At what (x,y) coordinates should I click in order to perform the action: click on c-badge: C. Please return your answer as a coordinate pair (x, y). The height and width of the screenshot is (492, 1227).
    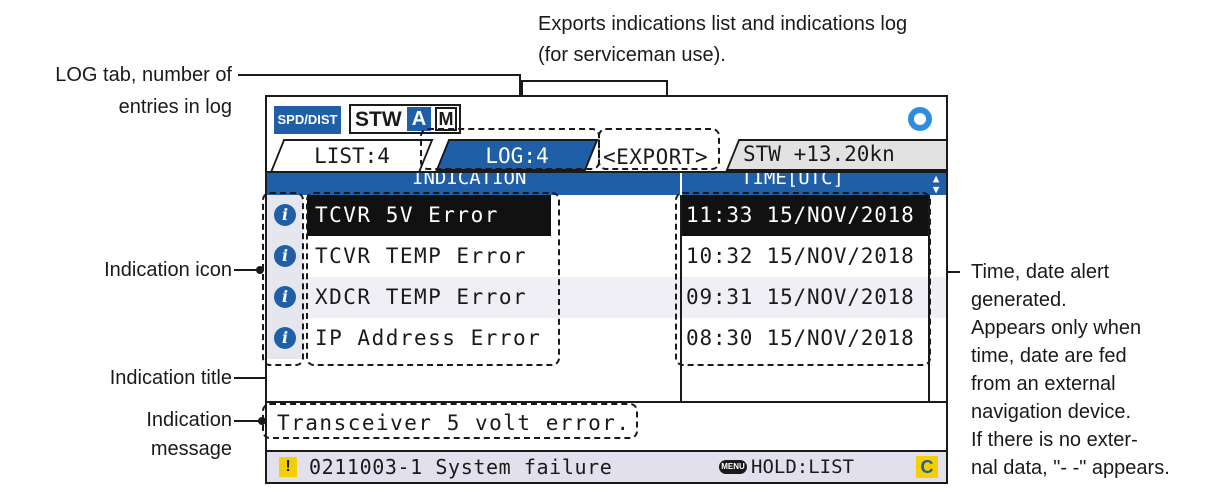
    Looking at the image, I should click on (927, 467).